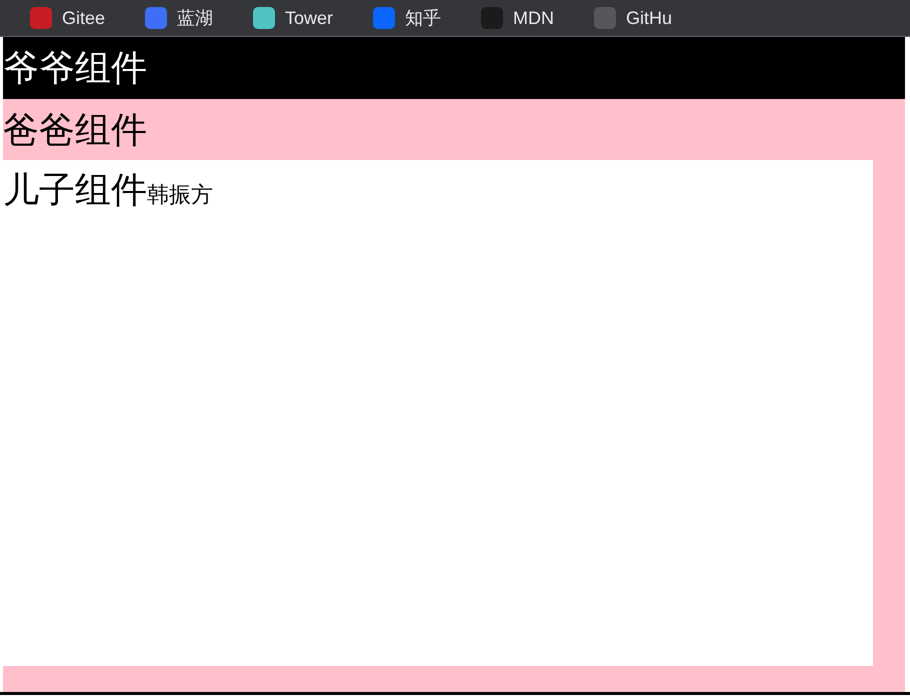 The height and width of the screenshot is (697, 910). I want to click on bookmark-link: GitHu, so click(633, 18).